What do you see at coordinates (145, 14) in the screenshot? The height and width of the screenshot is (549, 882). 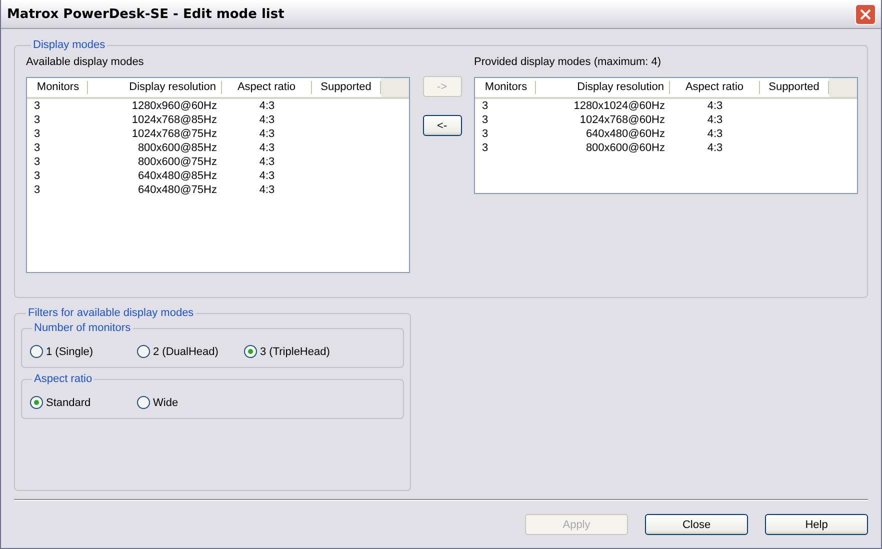 I see `window-title: Matrox PowerDesk-SE - Edit mode list` at bounding box center [145, 14].